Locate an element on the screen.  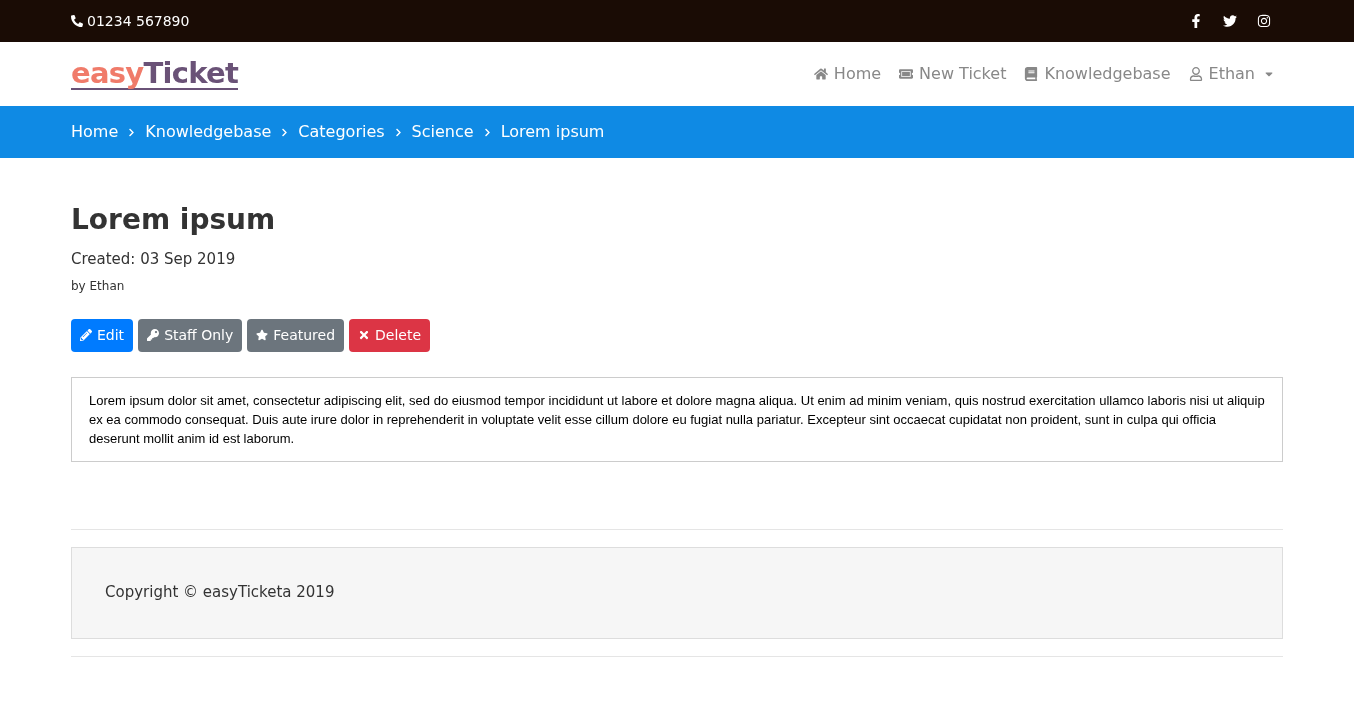
action-button: Featured is located at coordinates (296, 335).